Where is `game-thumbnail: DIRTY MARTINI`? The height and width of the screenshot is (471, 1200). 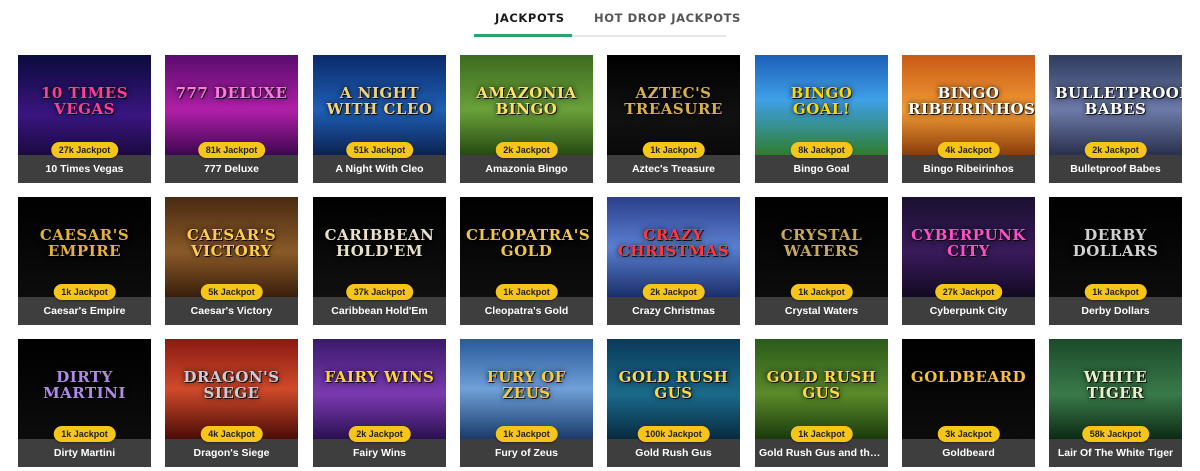 game-thumbnail: DIRTY MARTINI is located at coordinates (84, 389).